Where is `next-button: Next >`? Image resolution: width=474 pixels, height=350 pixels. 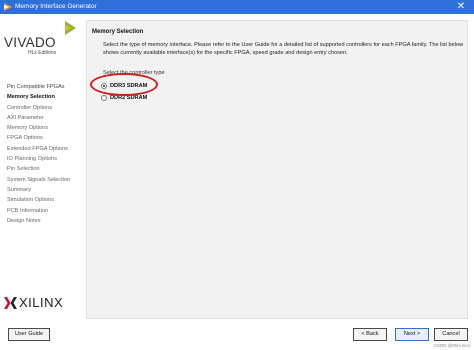 next-button: Next > is located at coordinates (412, 334).